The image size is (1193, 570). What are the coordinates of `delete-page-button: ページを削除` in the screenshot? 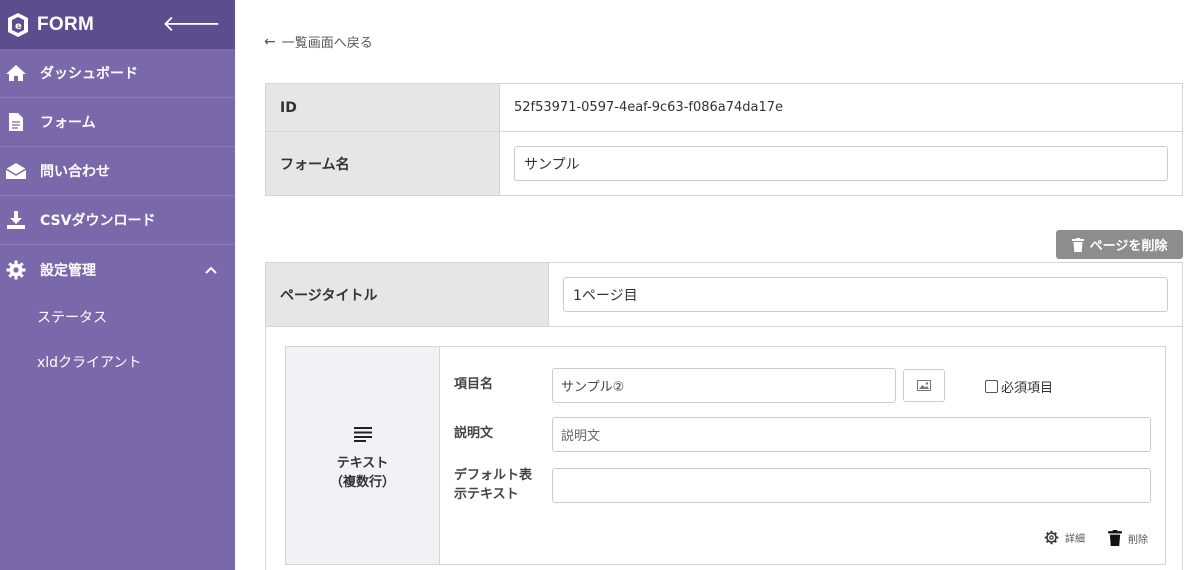 It's located at (1119, 244).